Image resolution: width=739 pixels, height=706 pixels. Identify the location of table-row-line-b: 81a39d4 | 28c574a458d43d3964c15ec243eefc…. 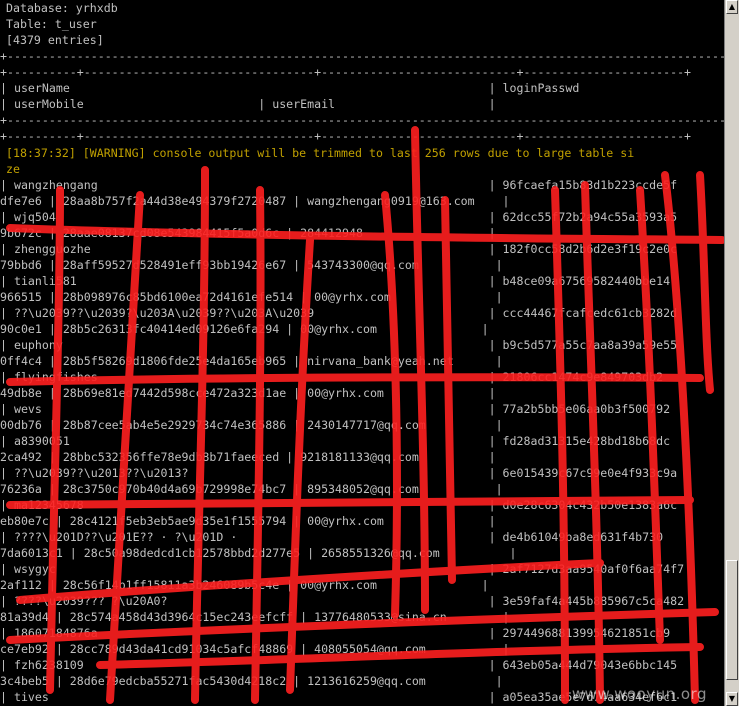
(255, 617).